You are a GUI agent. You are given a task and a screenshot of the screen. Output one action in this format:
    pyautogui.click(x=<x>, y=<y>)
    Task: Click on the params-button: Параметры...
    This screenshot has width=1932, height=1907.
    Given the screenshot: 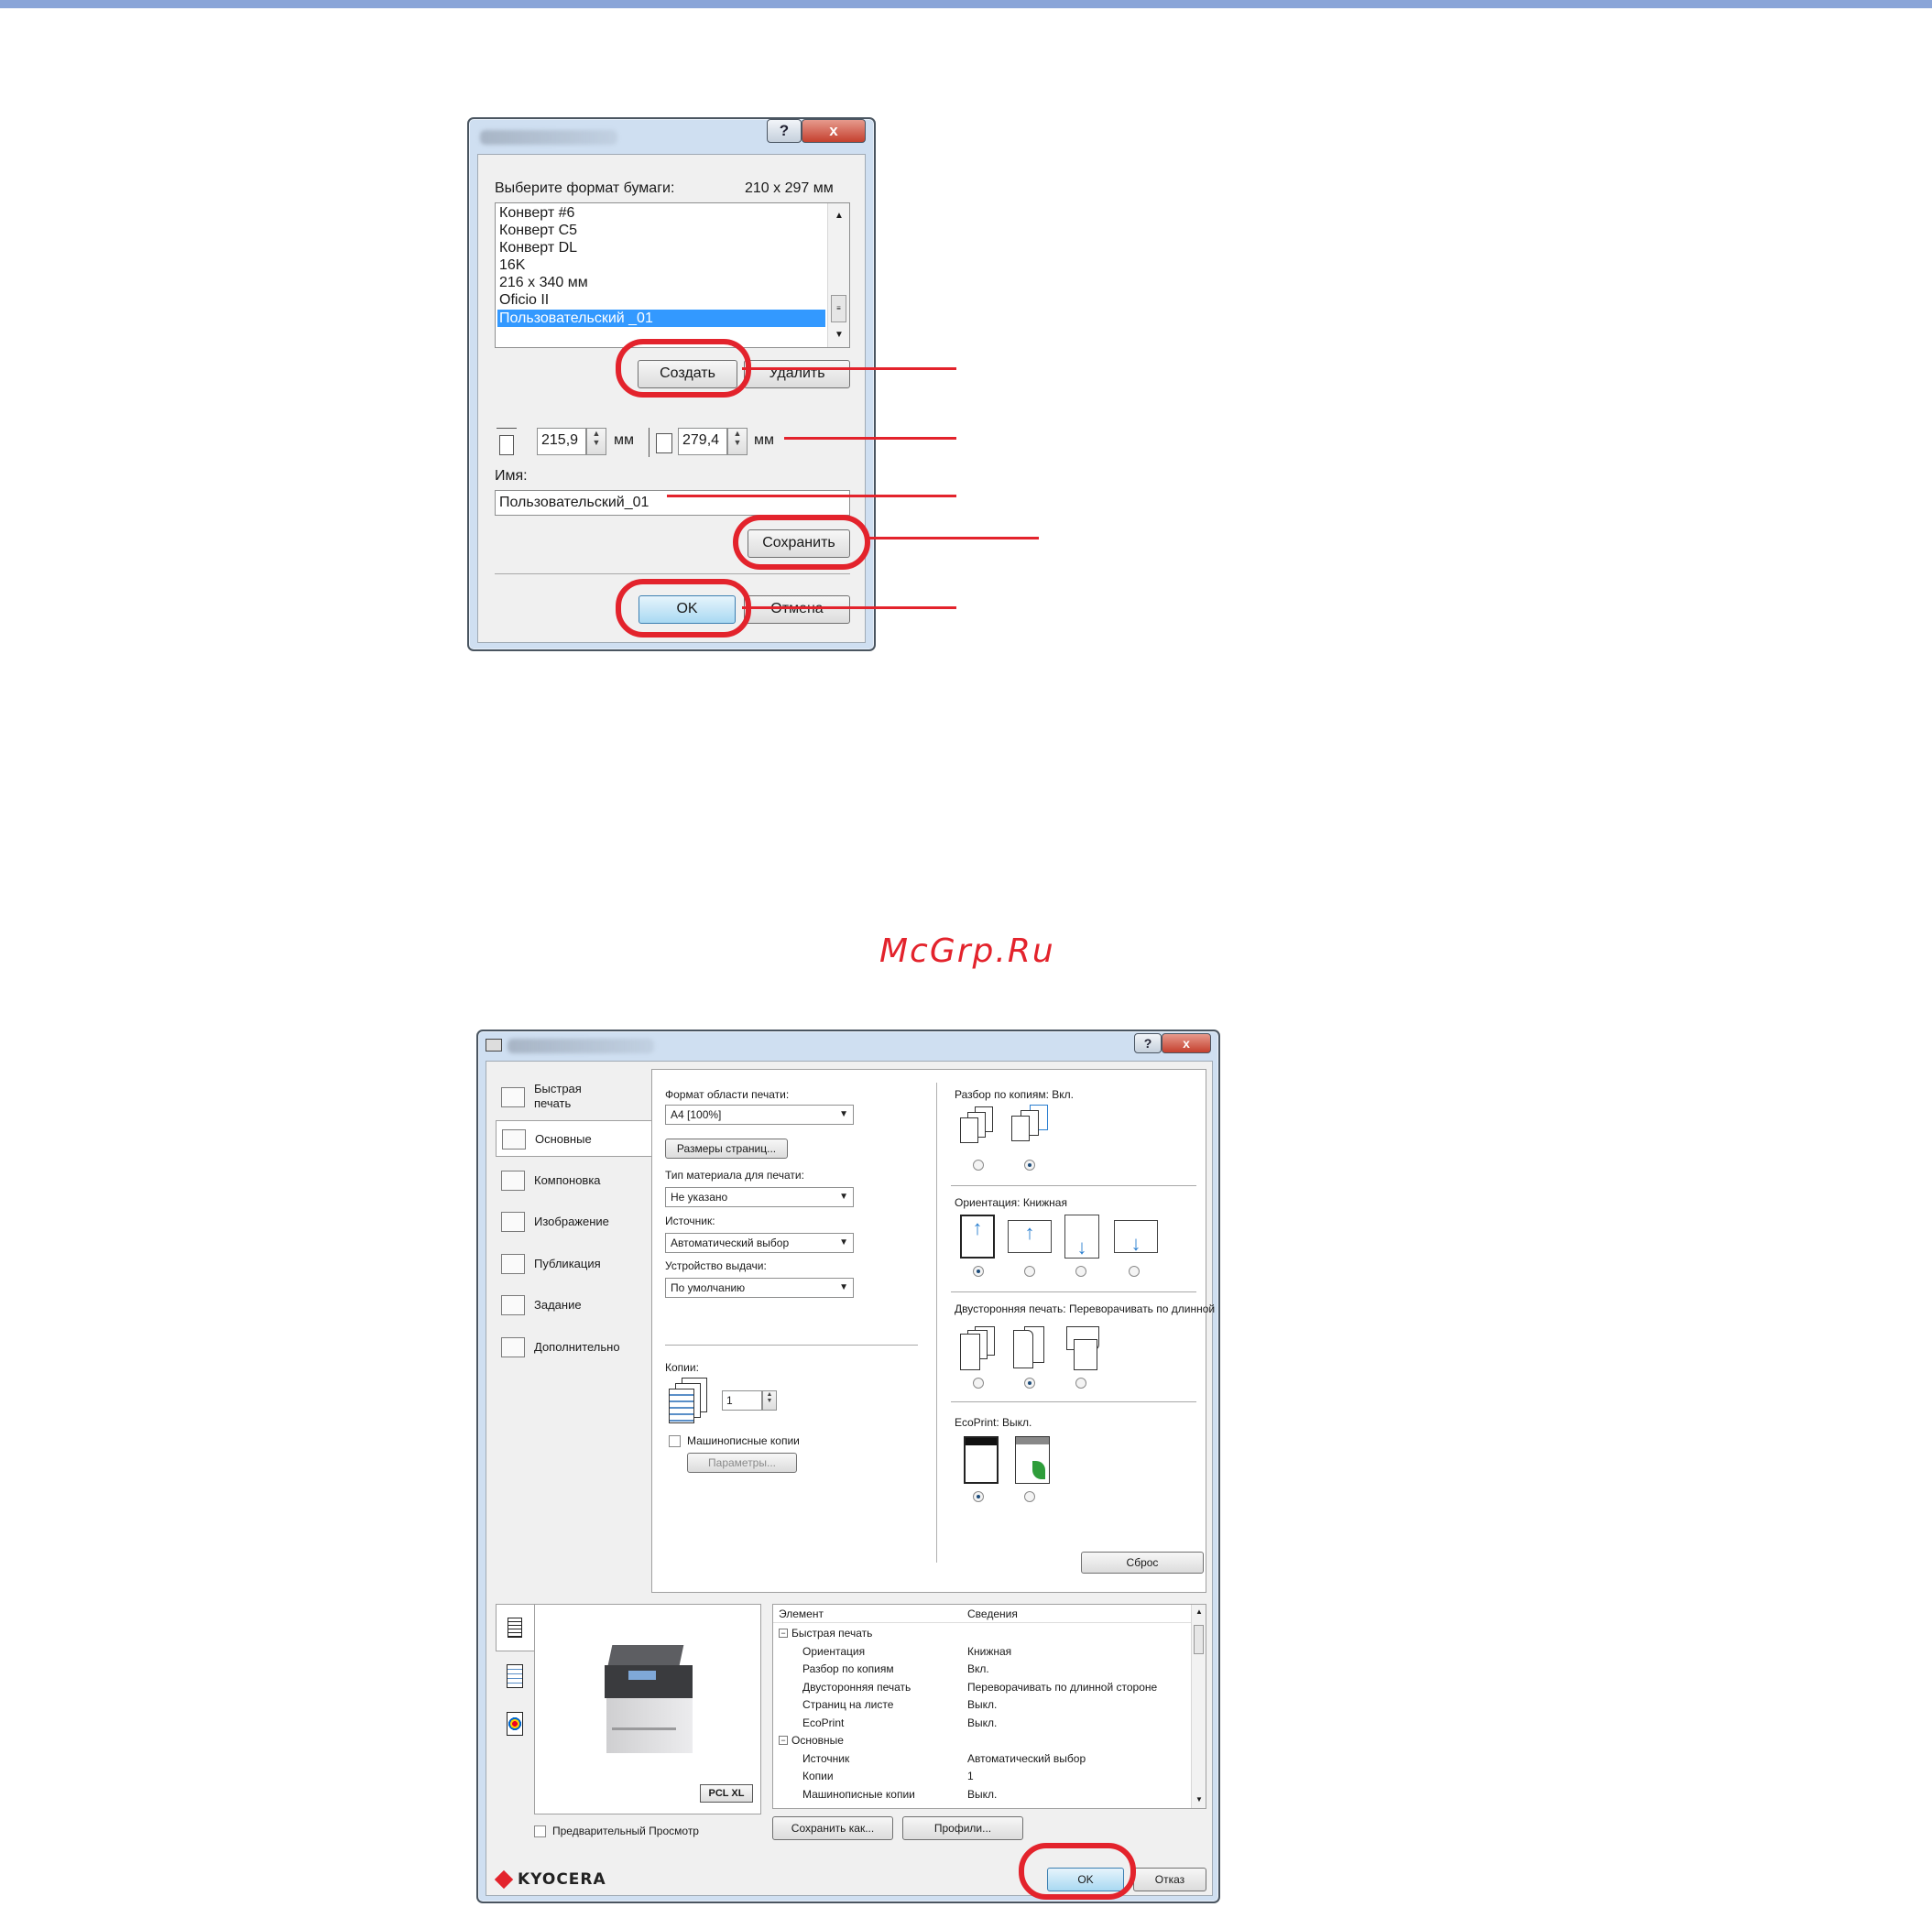 What is the action you would take?
    pyautogui.click(x=742, y=1463)
    